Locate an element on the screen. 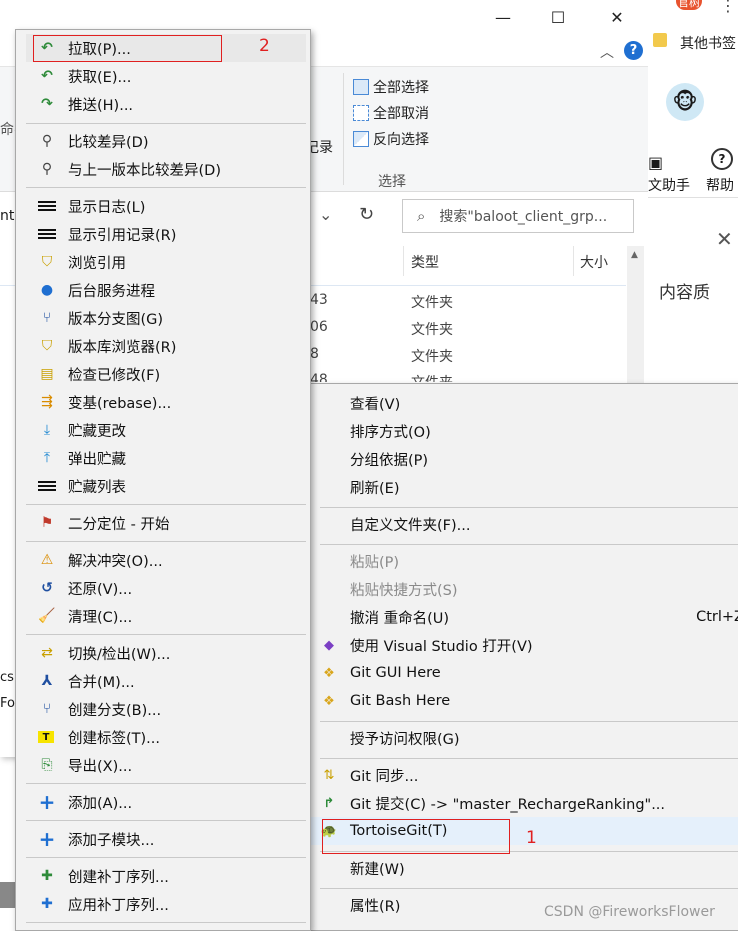 Image resolution: width=738 pixels, height=931 pixels. menu-item-show-log: 显示日志(L) is located at coordinates (166, 206).